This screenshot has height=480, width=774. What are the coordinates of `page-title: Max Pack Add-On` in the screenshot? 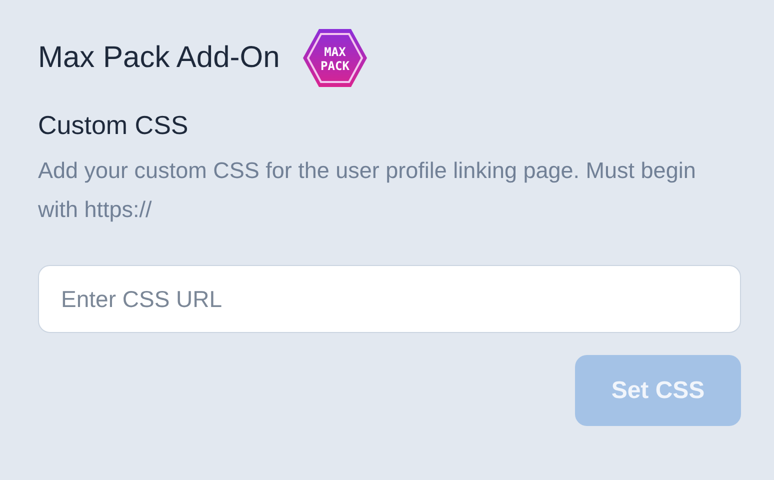 It's located at (159, 58).